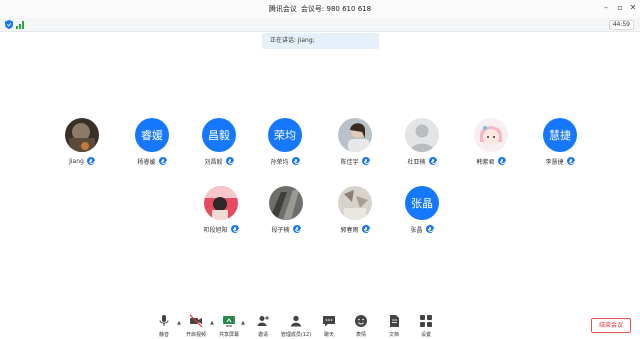 This screenshot has width=640, height=339. Describe the element at coordinates (554, 162) in the screenshot. I see `participant-name: 李慧捷` at that location.